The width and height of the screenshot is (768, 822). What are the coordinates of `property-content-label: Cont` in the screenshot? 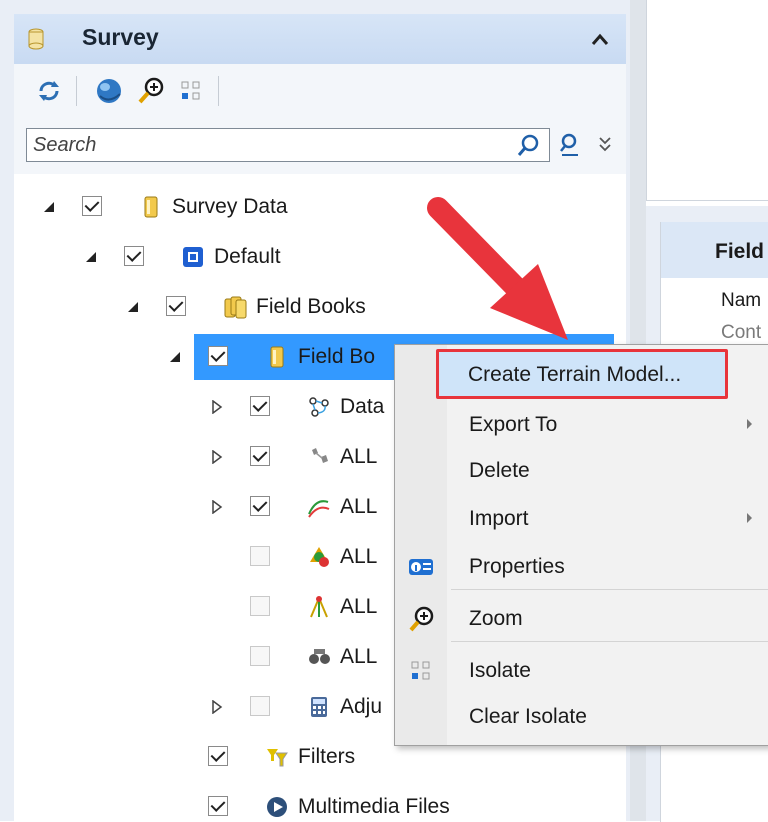 It's located at (741, 332).